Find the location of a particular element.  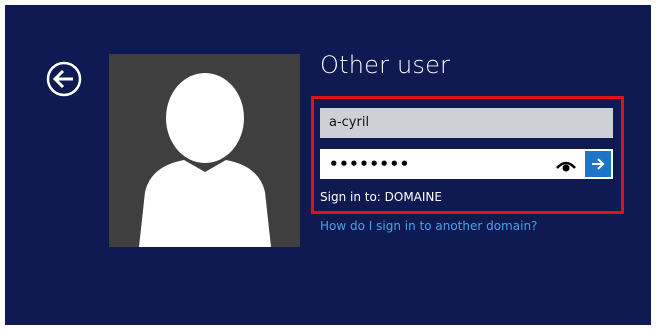

back-arrow-icon is located at coordinates (64, 79).